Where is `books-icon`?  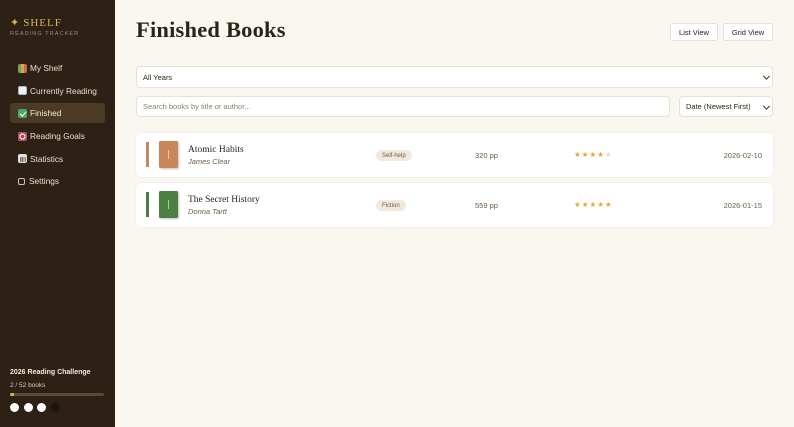 books-icon is located at coordinates (22, 68).